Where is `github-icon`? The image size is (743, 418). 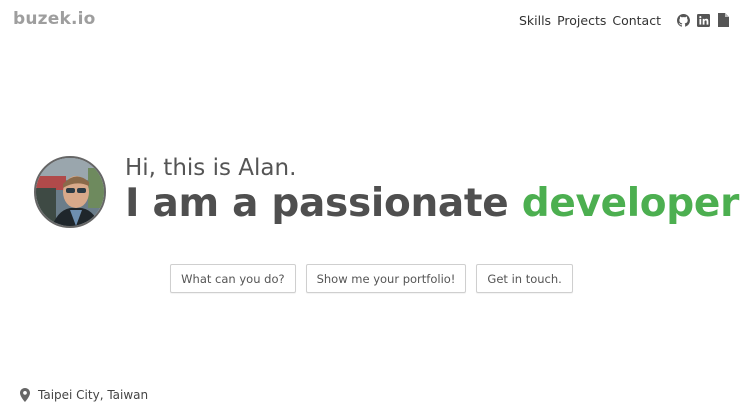
github-icon is located at coordinates (683, 20).